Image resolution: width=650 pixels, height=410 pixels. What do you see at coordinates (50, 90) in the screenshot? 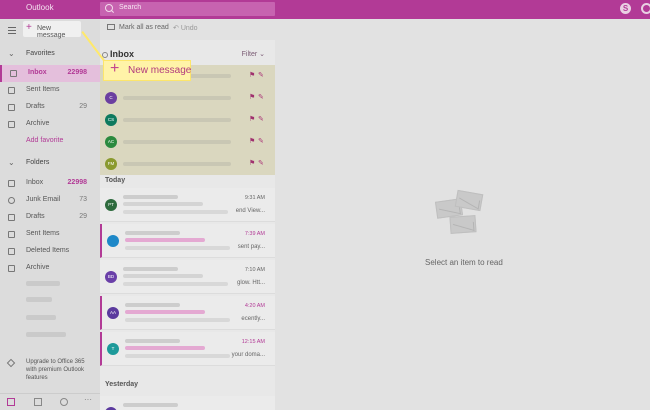
I see `favorites-item-sent: Sent Items` at bounding box center [50, 90].